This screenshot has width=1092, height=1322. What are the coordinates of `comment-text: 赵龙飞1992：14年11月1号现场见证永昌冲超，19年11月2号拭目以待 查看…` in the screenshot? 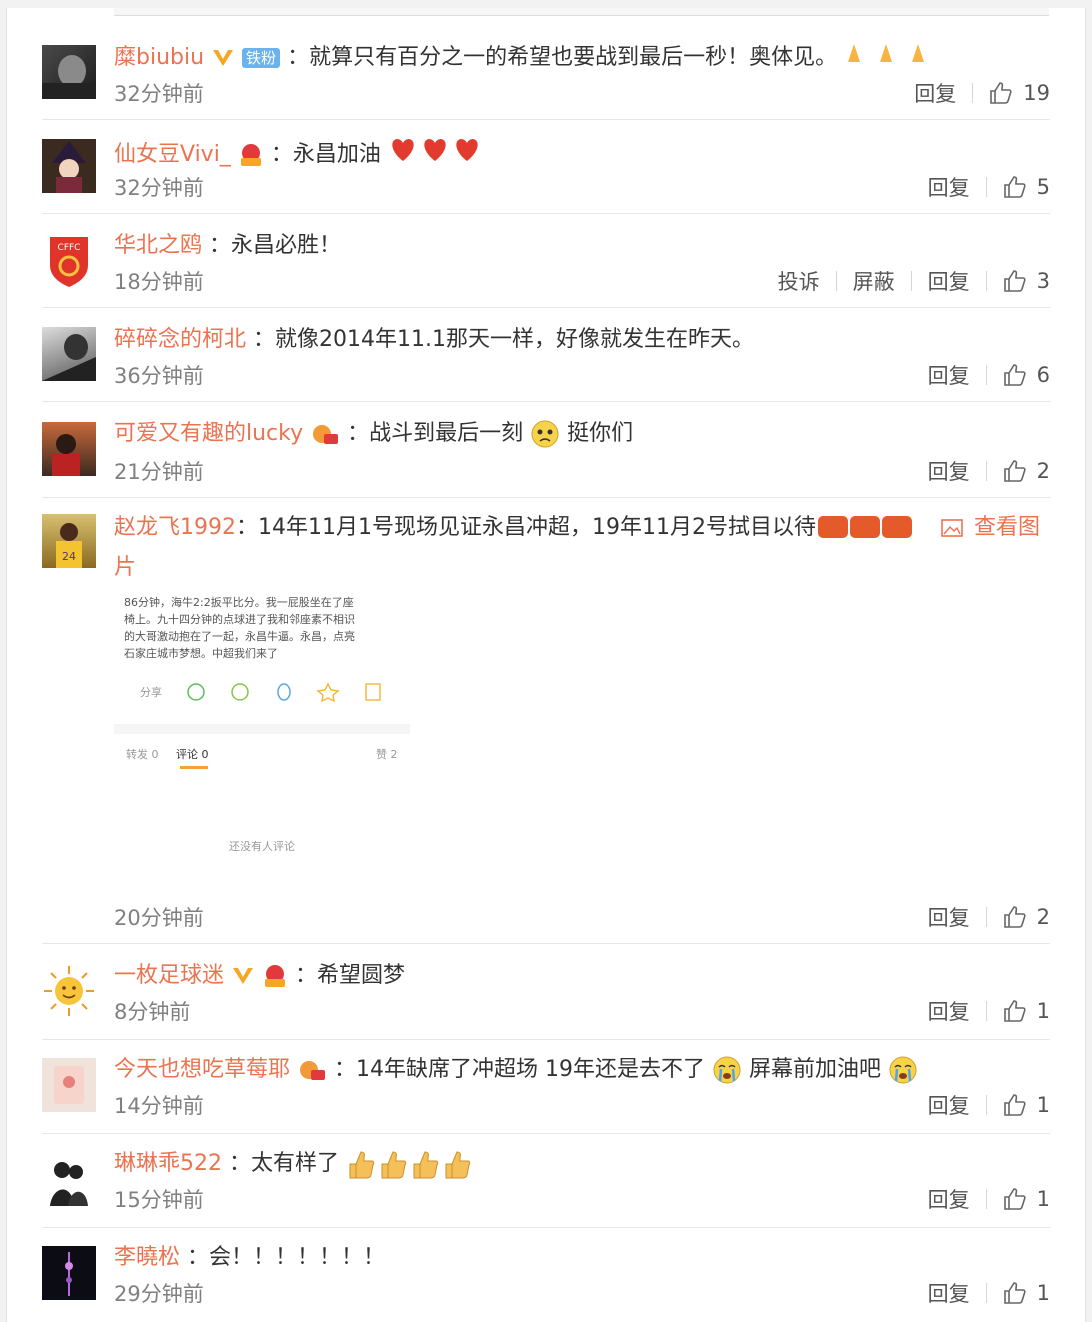 It's located at (582, 548).